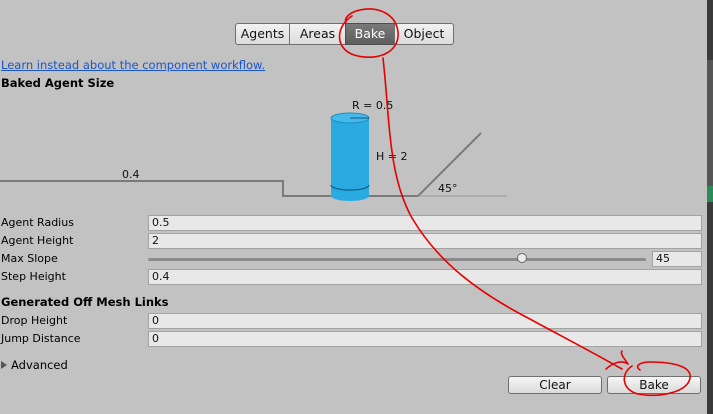 This screenshot has width=713, height=414. I want to click on tab-agents: Agents, so click(262, 34).